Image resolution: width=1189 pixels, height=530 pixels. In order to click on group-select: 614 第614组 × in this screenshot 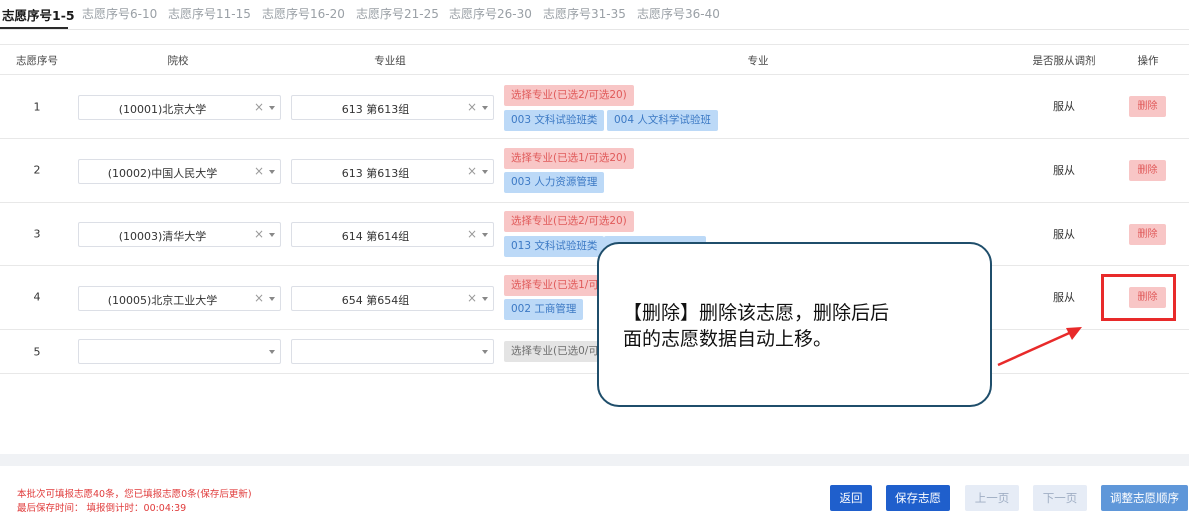, I will do `click(392, 234)`.